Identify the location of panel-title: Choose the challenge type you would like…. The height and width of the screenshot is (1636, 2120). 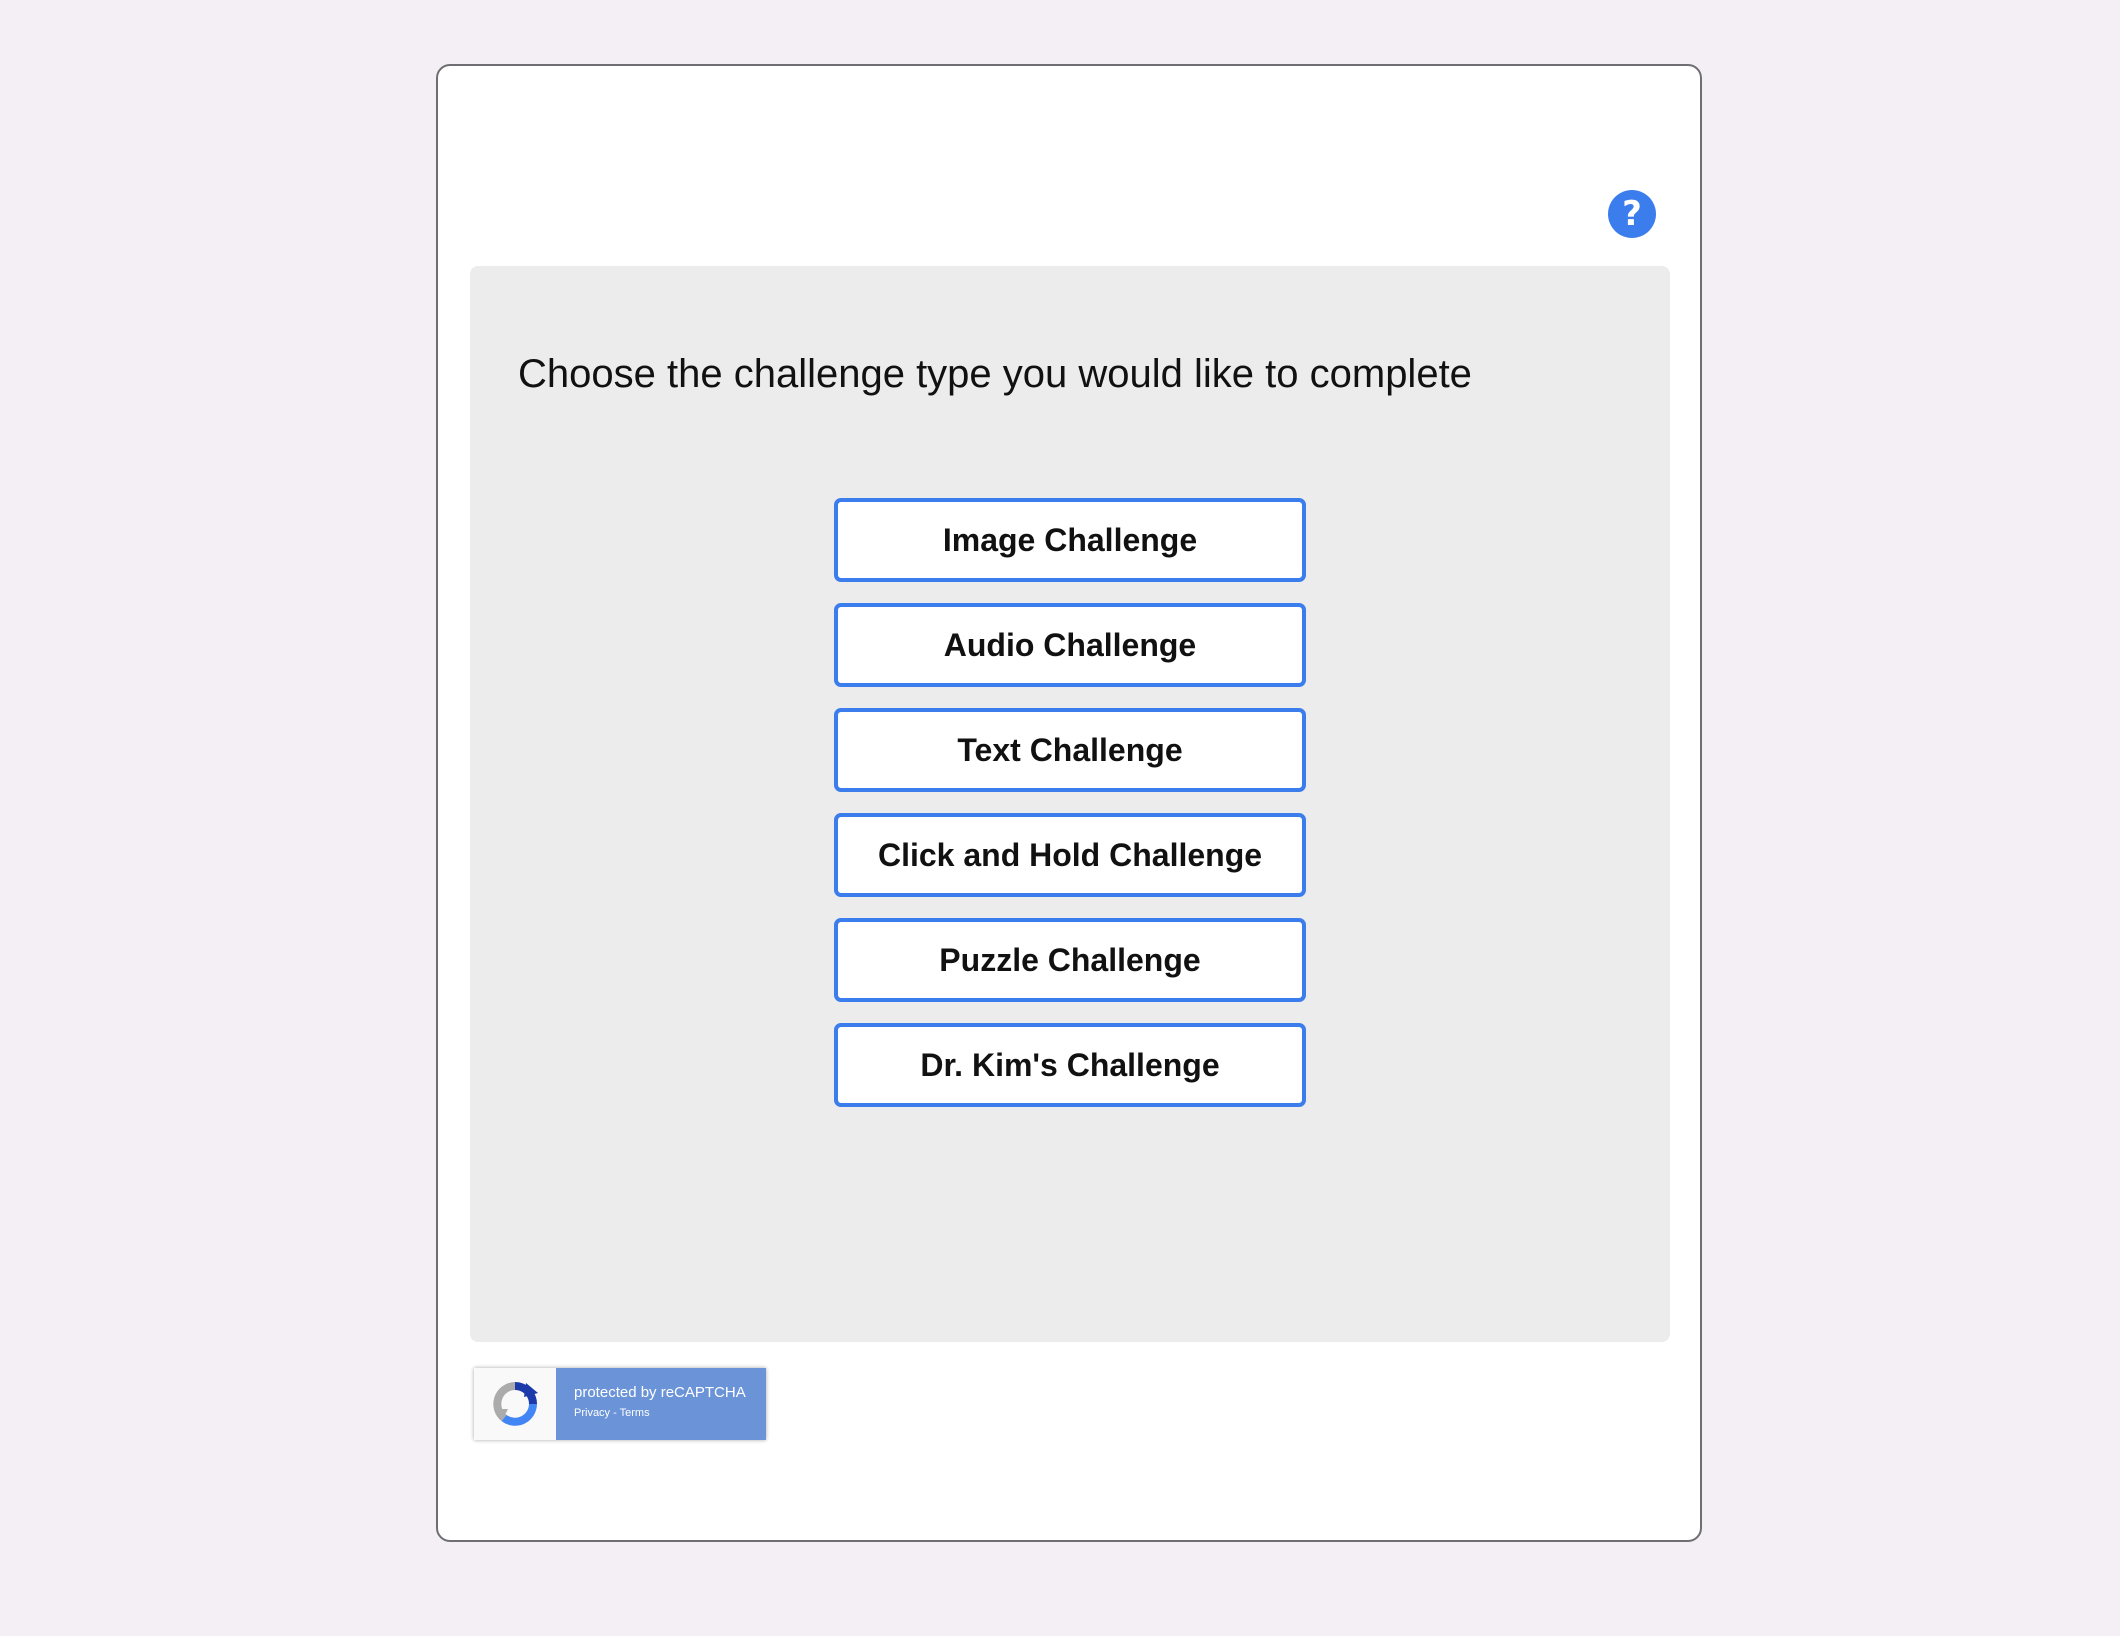
(995, 374).